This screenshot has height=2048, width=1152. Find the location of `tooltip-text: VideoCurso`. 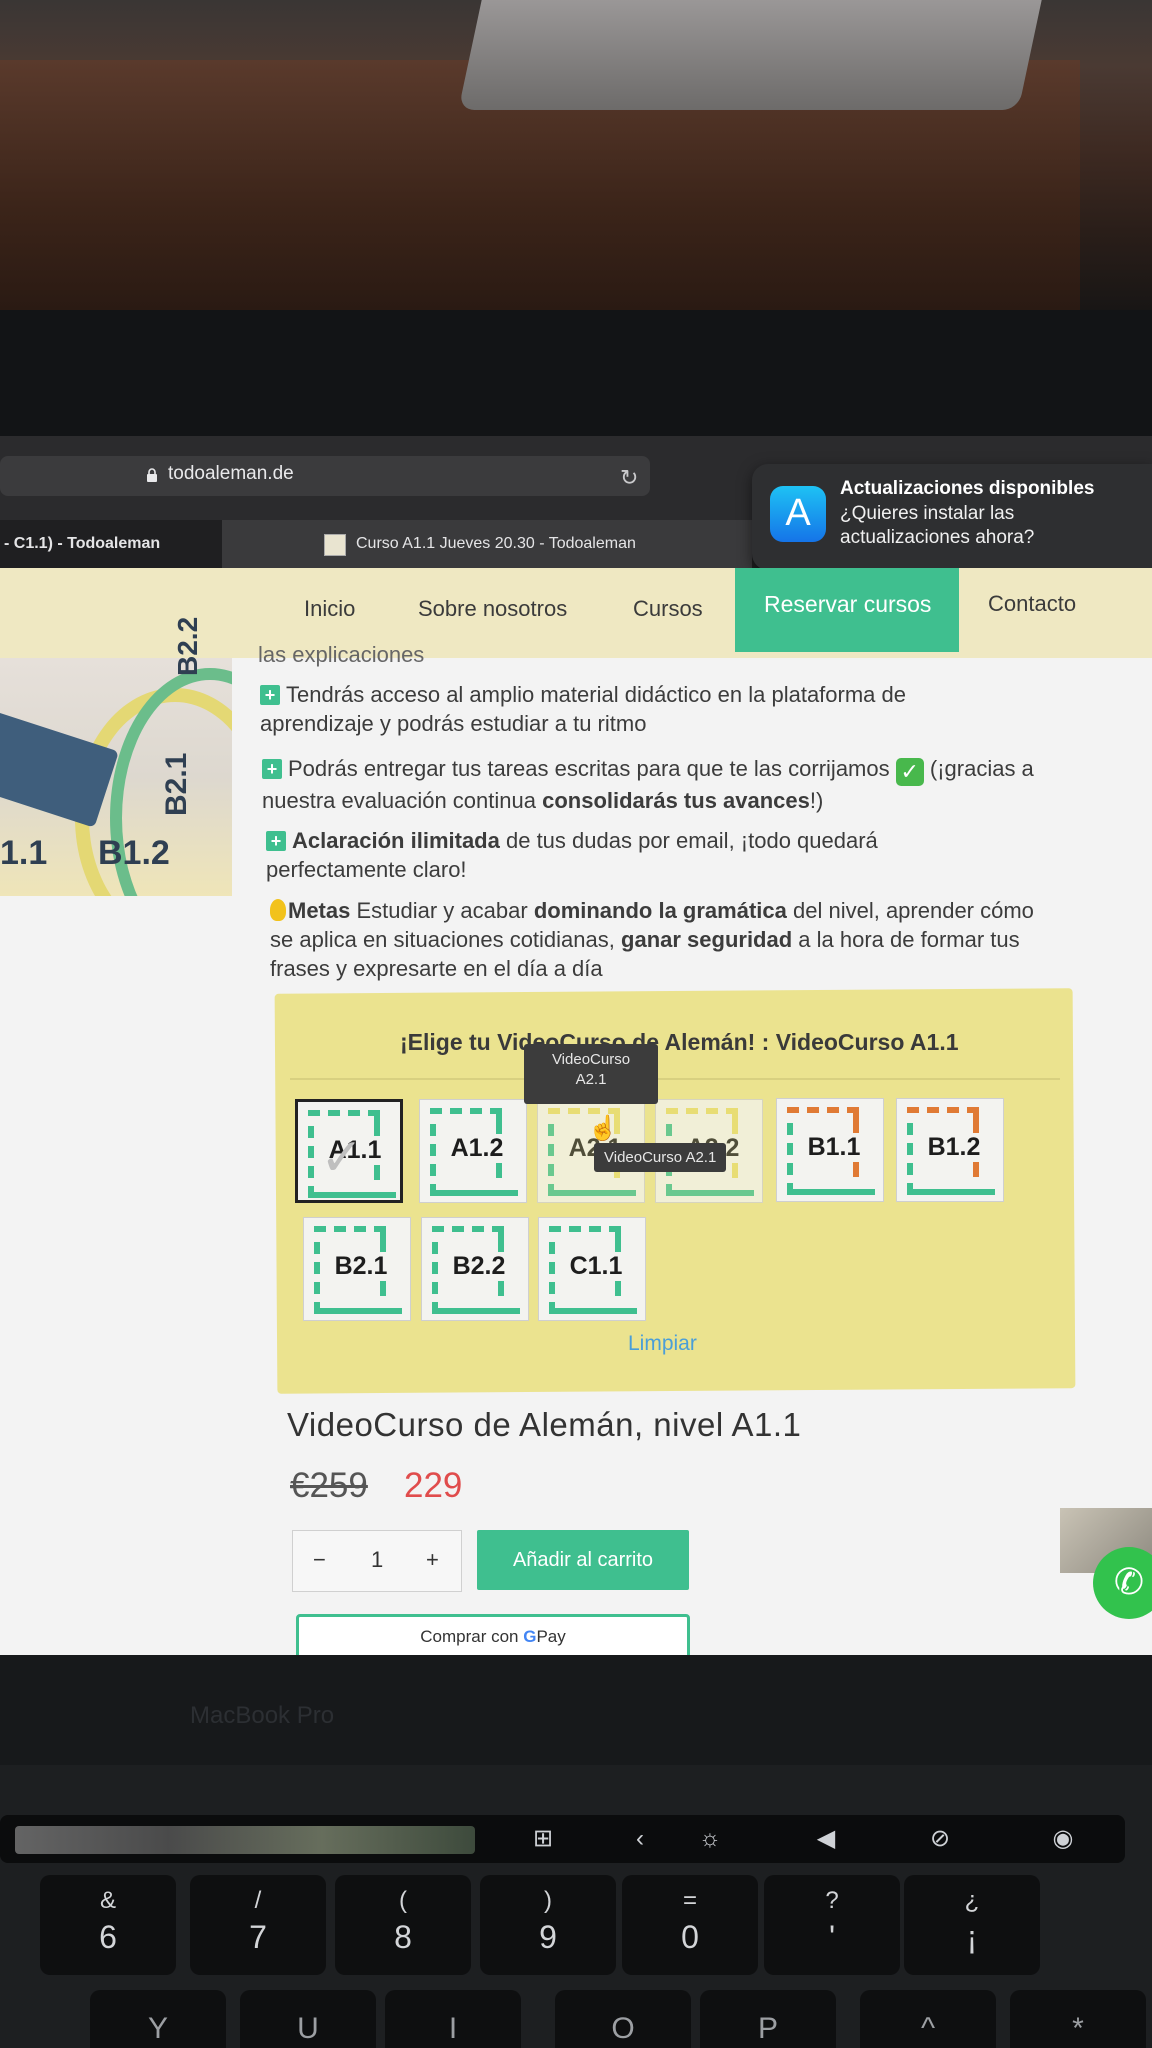

tooltip-text: VideoCurso is located at coordinates (591, 1059).